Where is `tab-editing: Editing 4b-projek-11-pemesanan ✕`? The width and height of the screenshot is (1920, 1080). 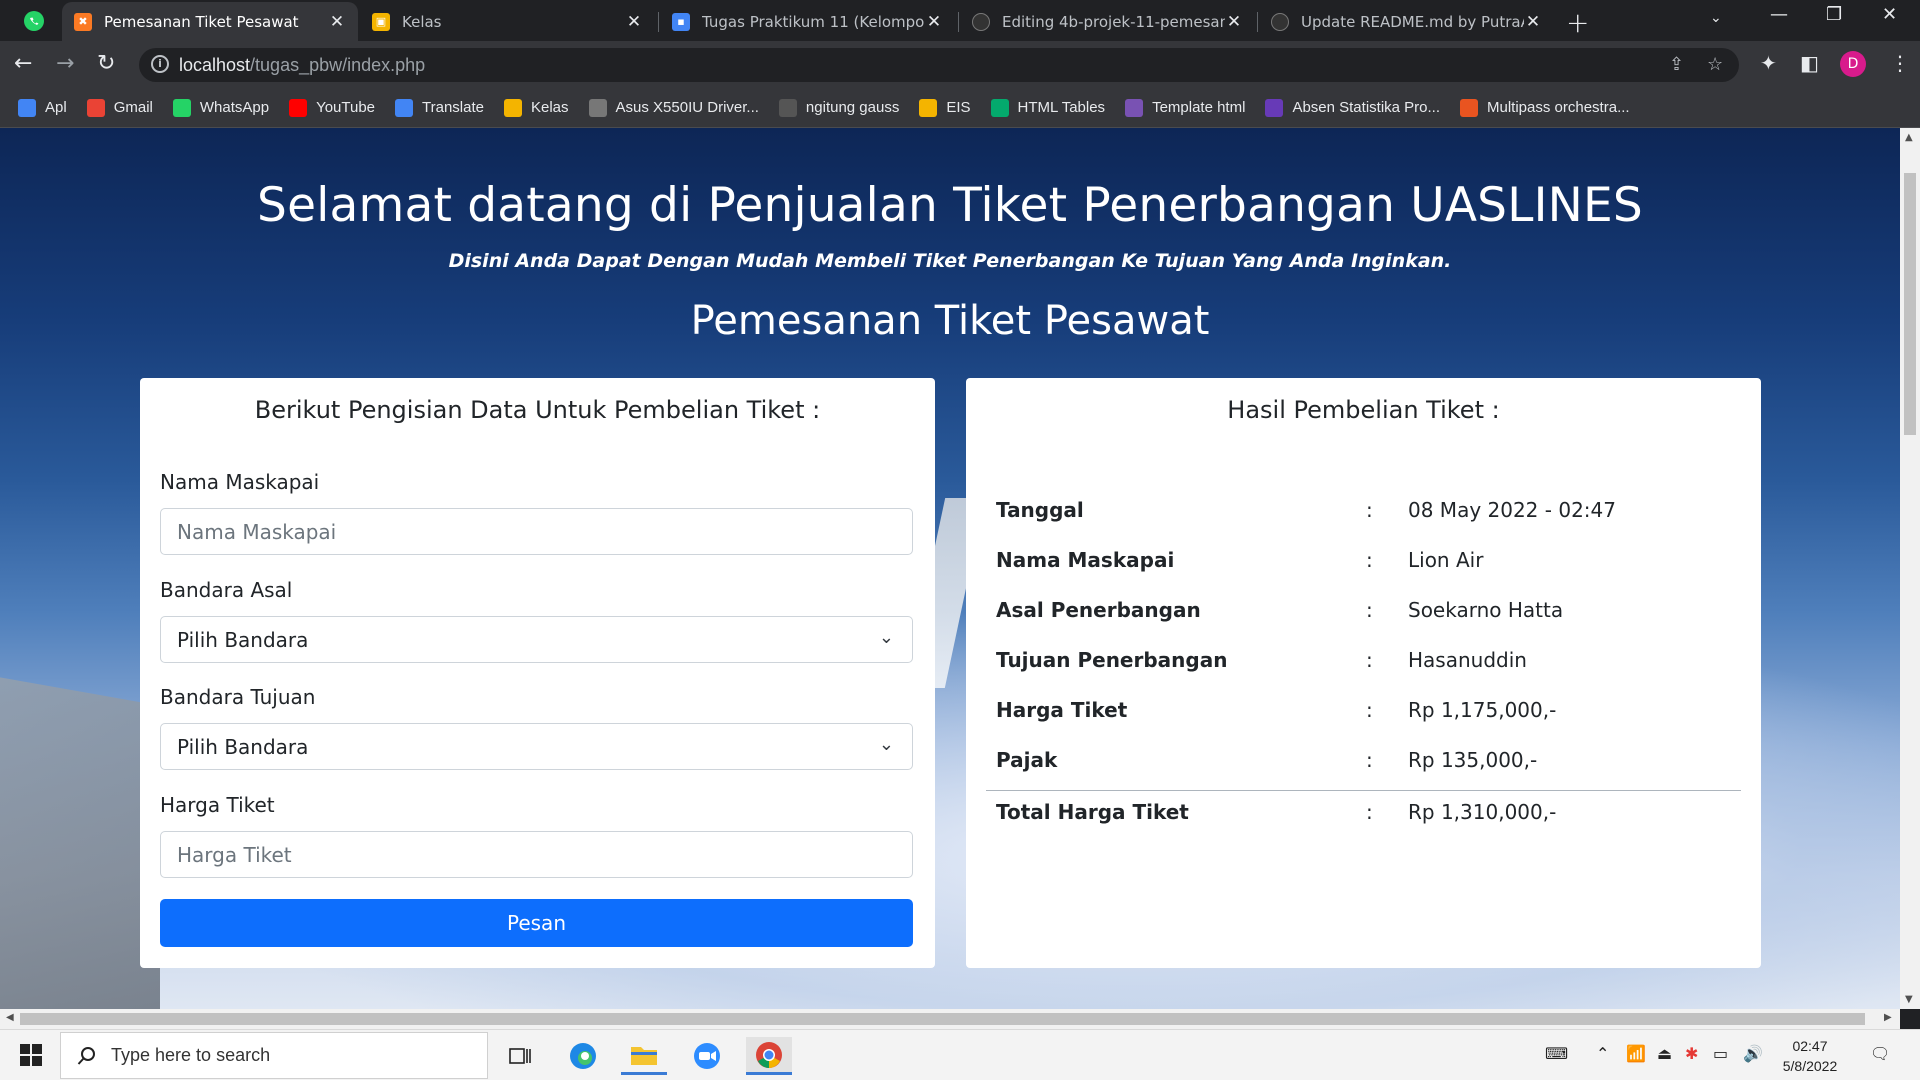 tab-editing: Editing 4b-projek-11-pemesanan ✕ is located at coordinates (1107, 21).